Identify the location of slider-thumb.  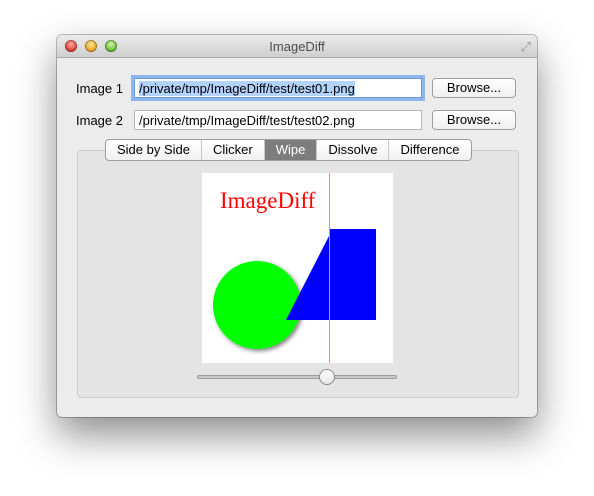
(327, 377).